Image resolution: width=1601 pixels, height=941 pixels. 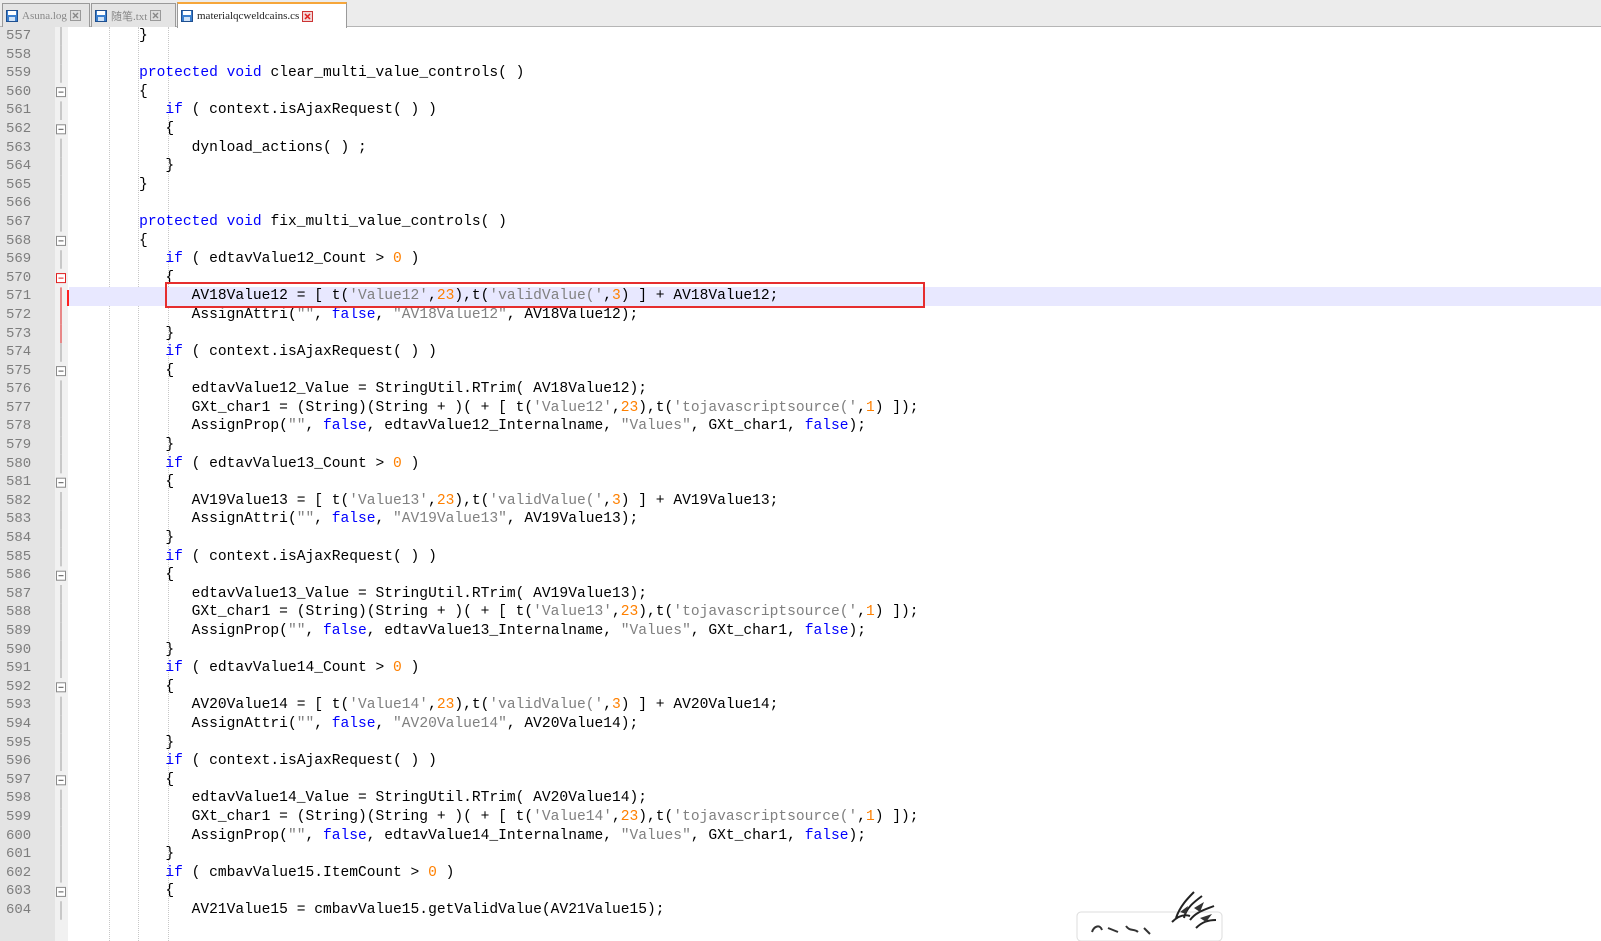 I want to click on code-token: AssignProp(, so click(x=178, y=426).